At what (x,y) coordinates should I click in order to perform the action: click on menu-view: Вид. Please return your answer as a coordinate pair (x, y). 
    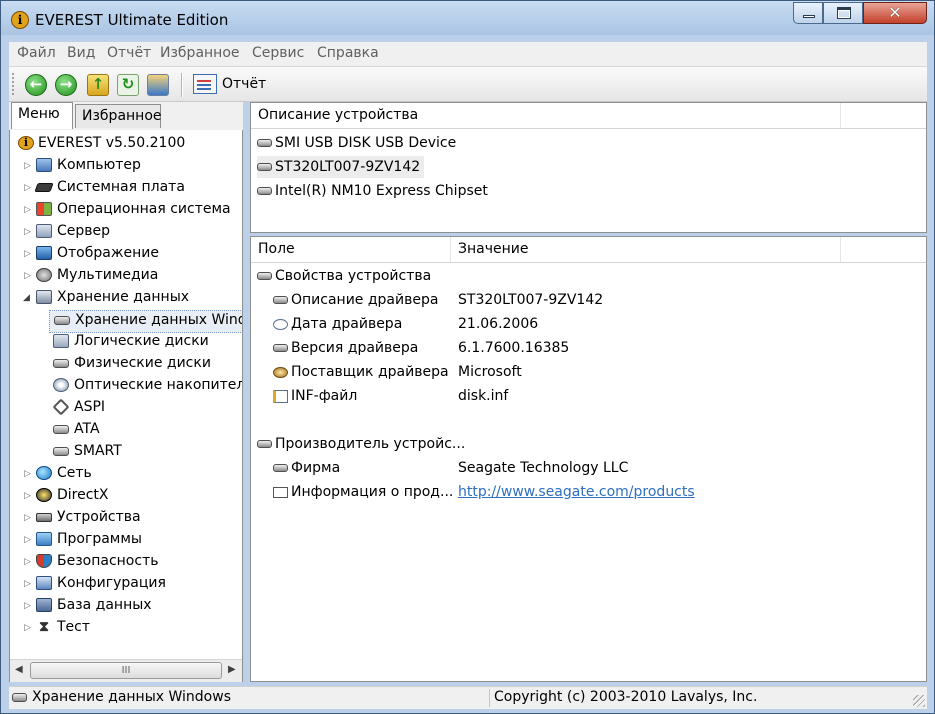
    Looking at the image, I should click on (81, 53).